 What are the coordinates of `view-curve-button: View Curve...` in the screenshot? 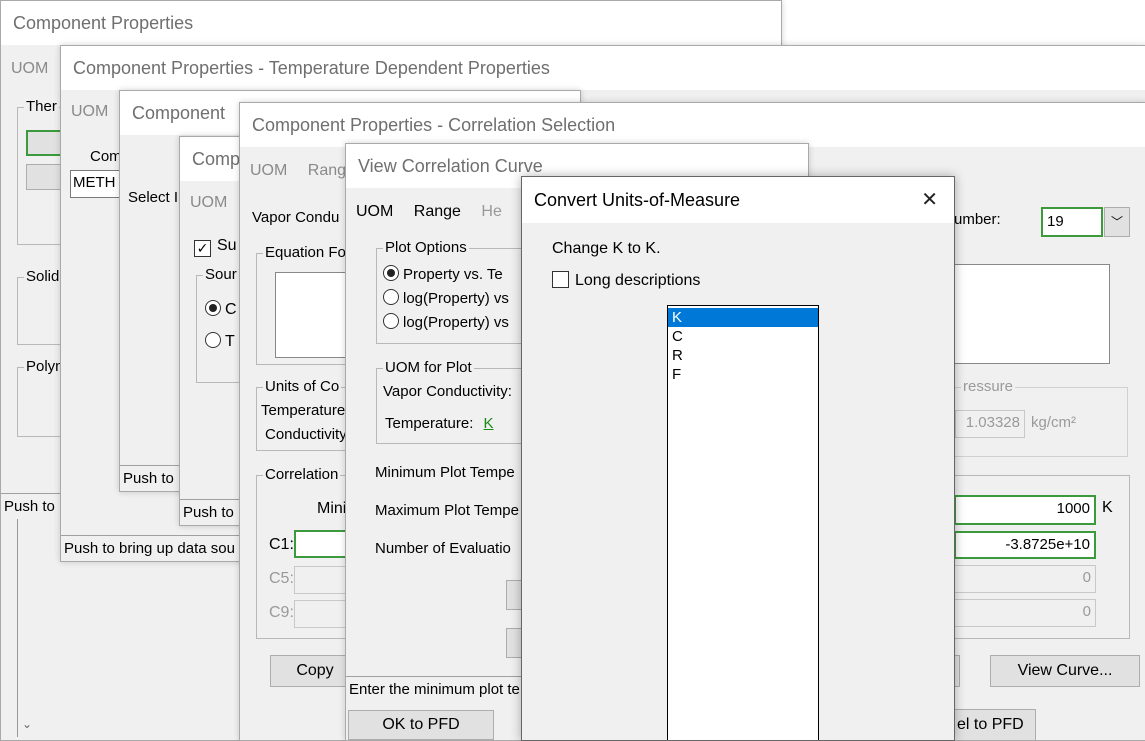 It's located at (1065, 671).